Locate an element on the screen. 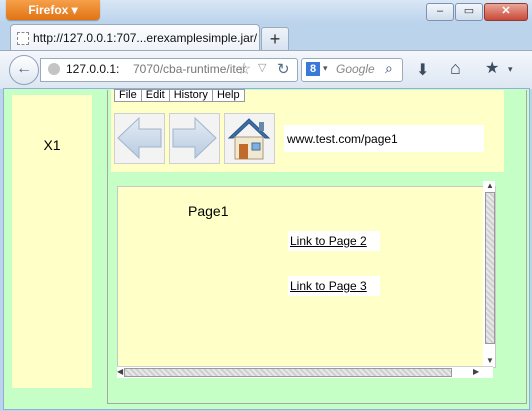  close-window-button: ✕ is located at coordinates (506, 12).